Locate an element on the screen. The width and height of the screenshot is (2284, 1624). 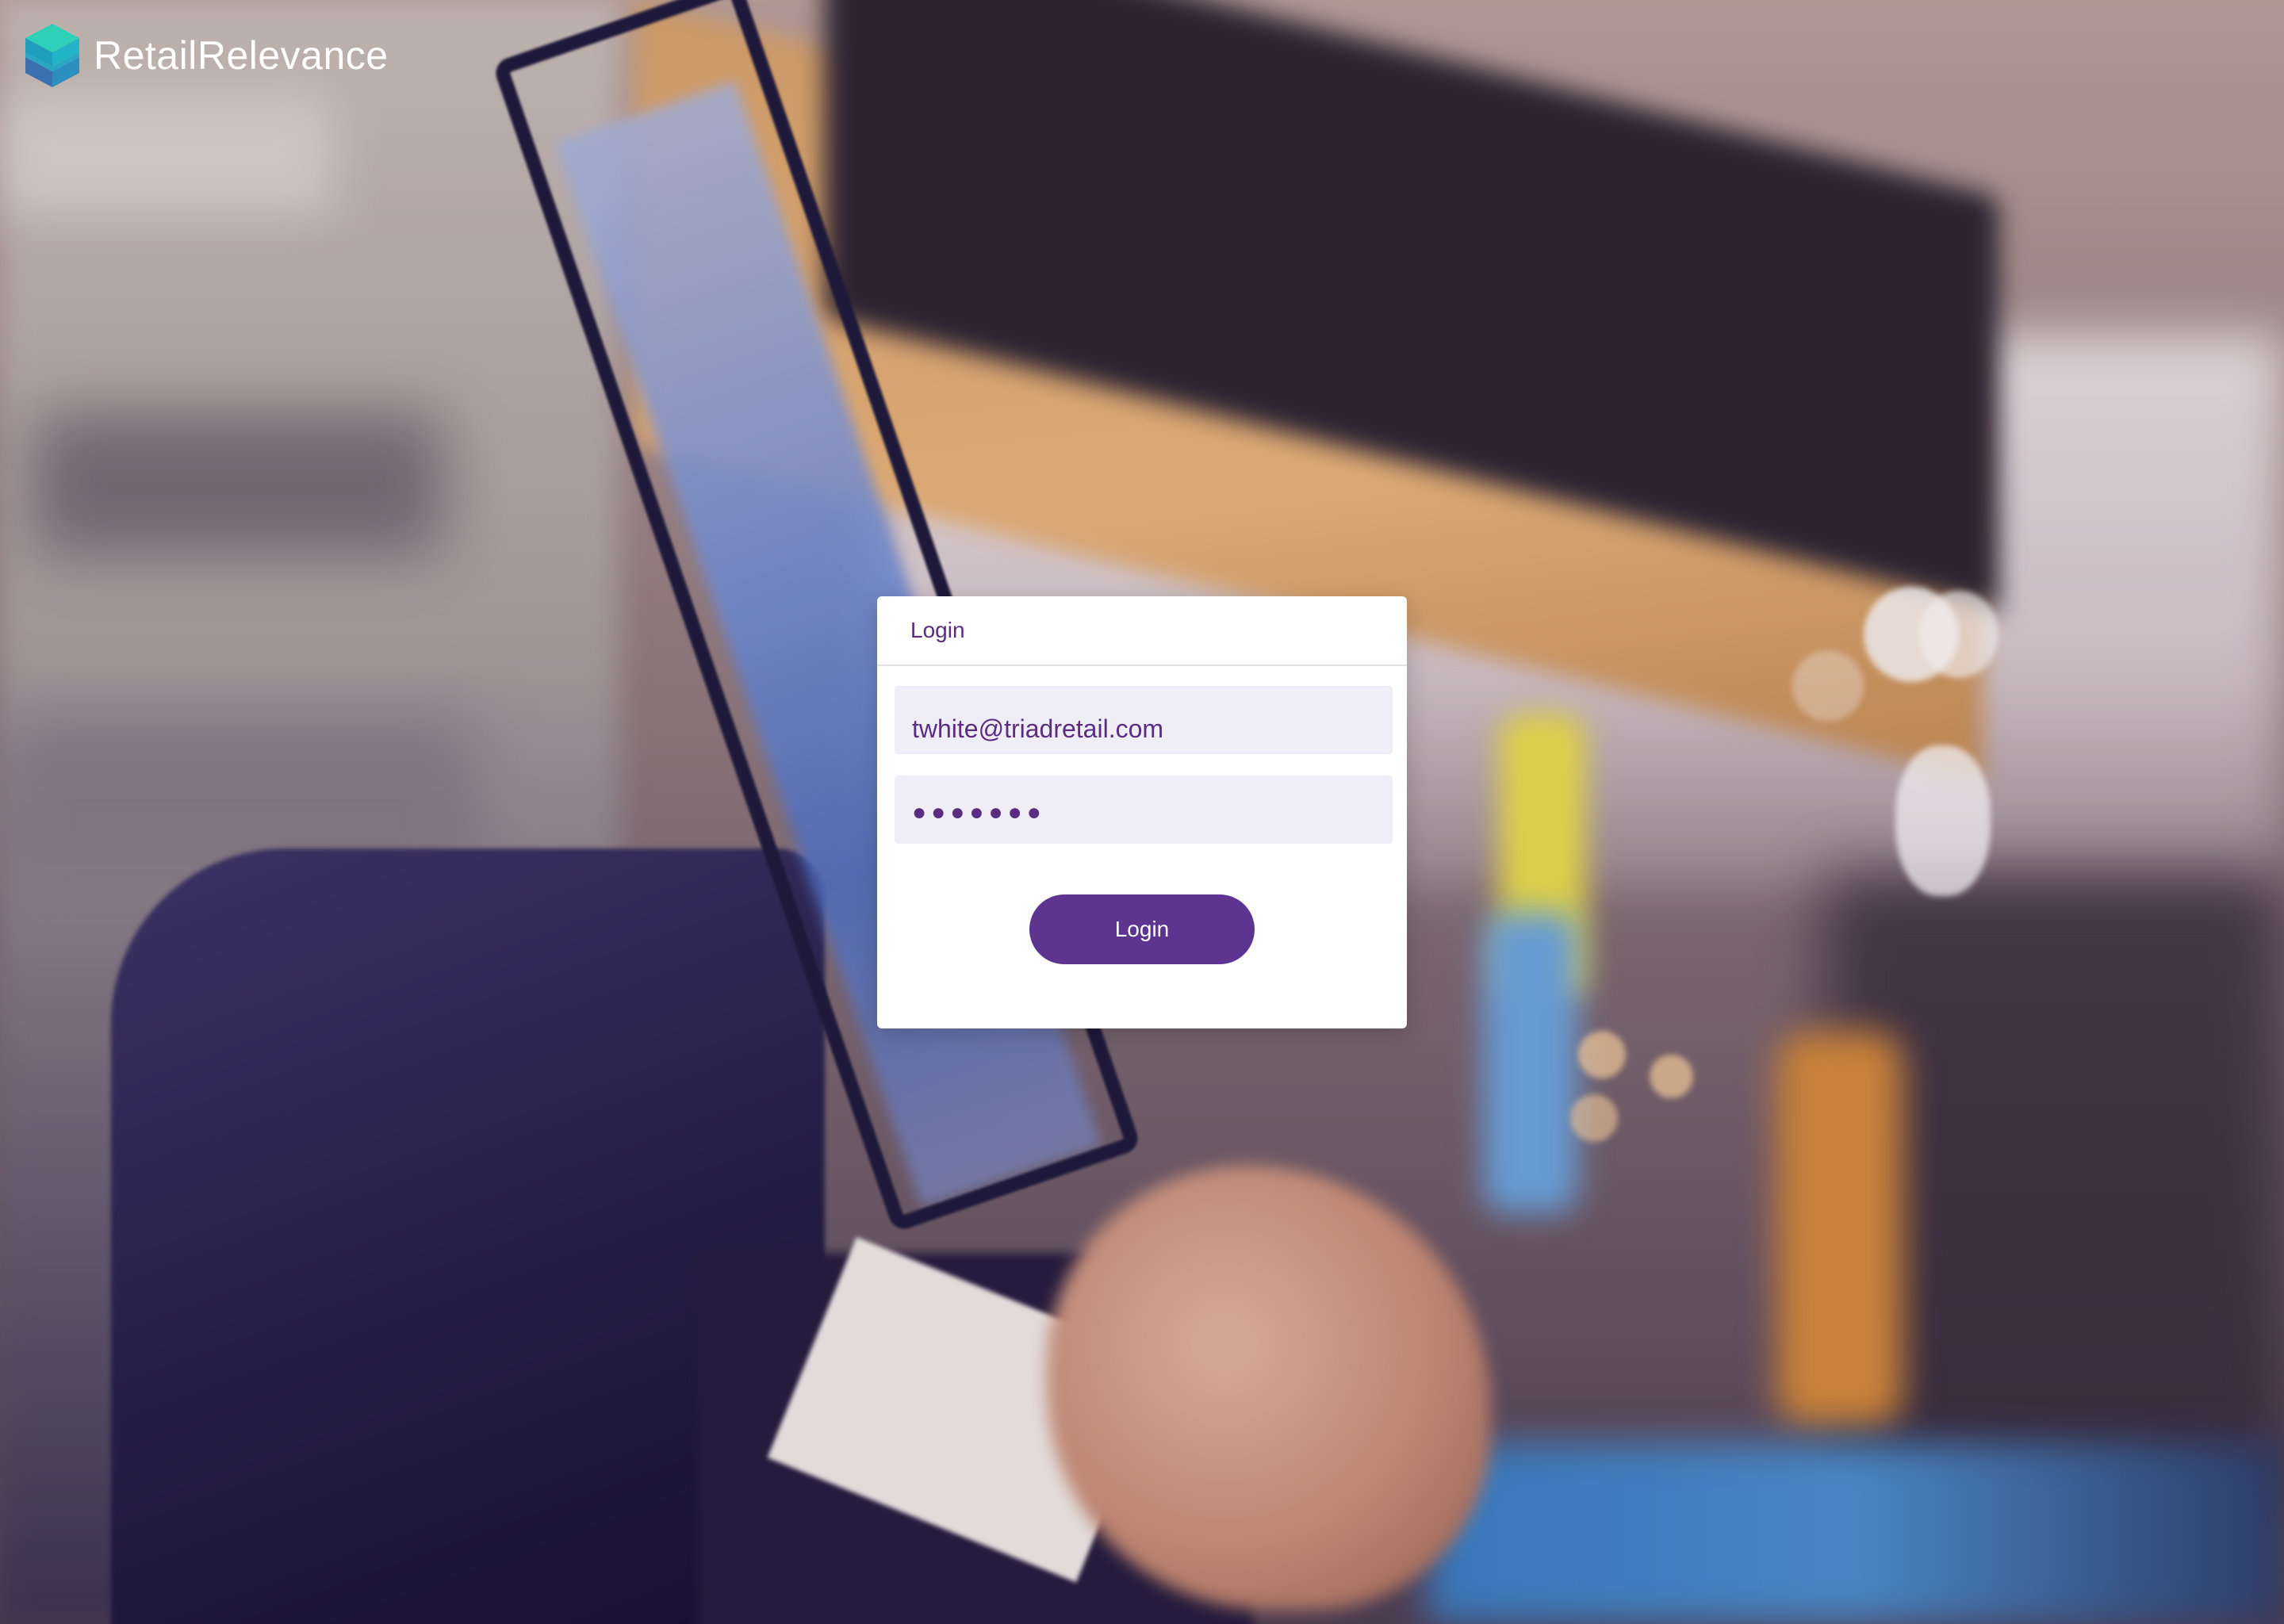
email-field: twhite@triadretail.com is located at coordinates (1144, 720).